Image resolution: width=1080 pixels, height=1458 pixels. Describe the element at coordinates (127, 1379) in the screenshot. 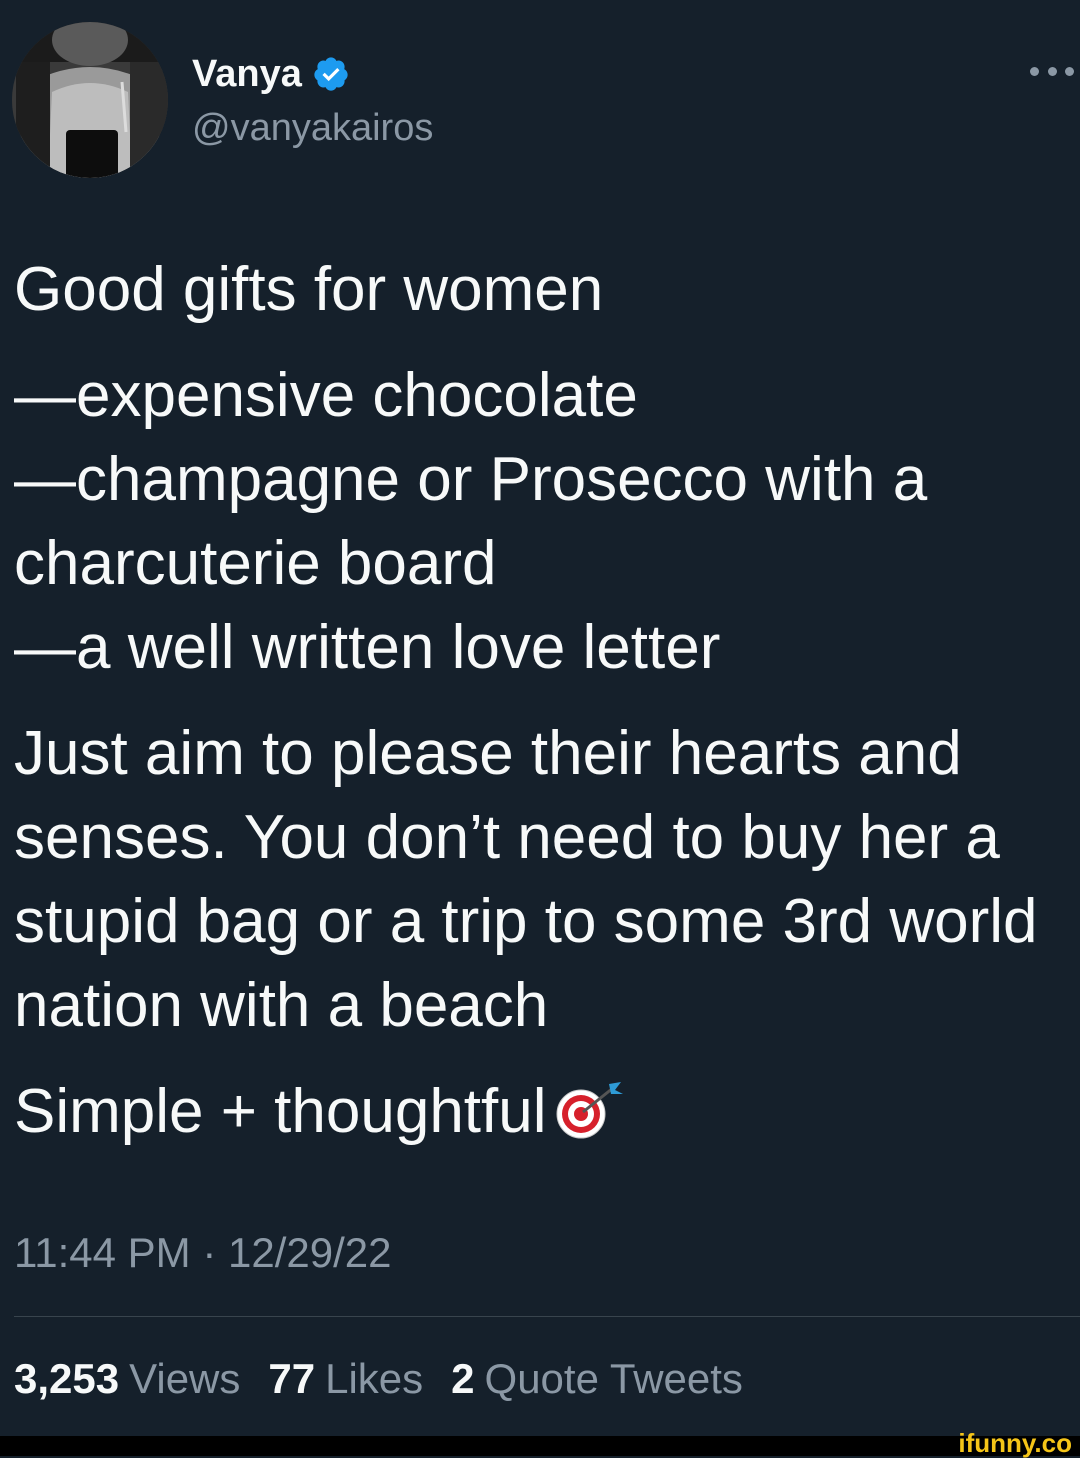

I see `views-stat: 3,253 Views` at that location.